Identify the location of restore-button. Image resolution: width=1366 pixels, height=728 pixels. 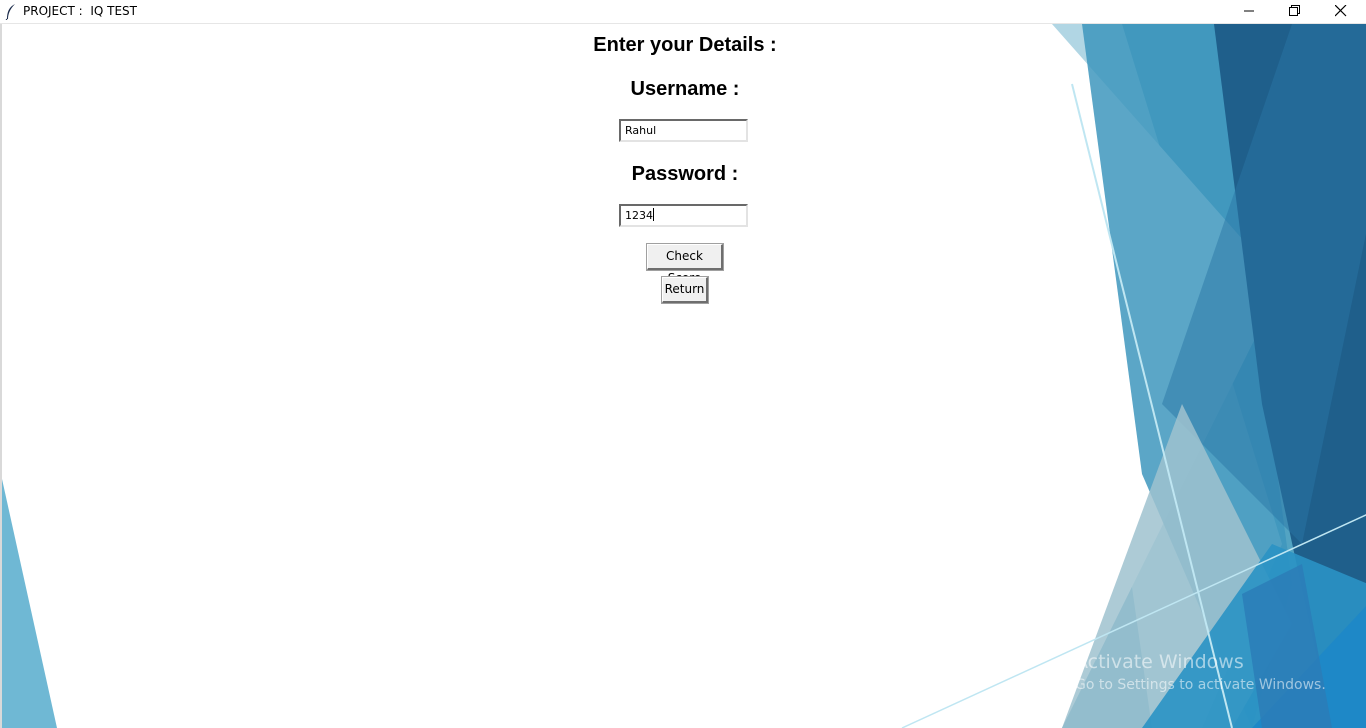
(1295, 11).